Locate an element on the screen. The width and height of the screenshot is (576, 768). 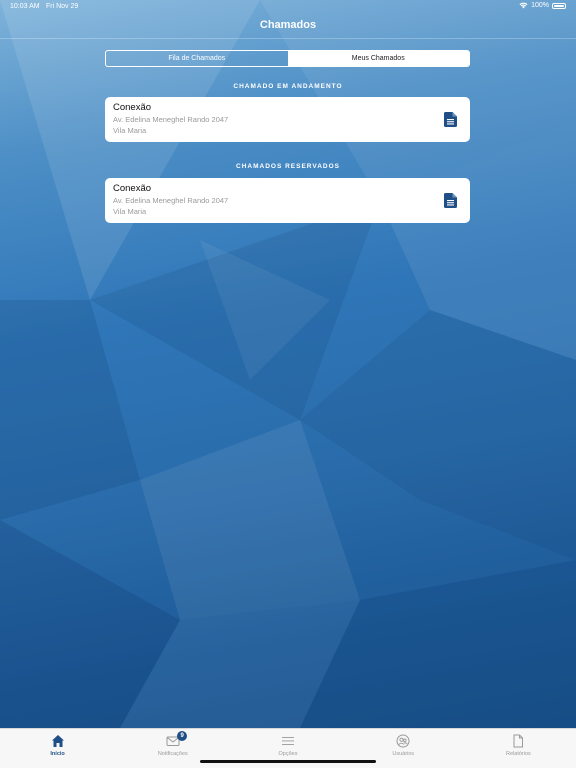
file-icon is located at coordinates (518, 741).